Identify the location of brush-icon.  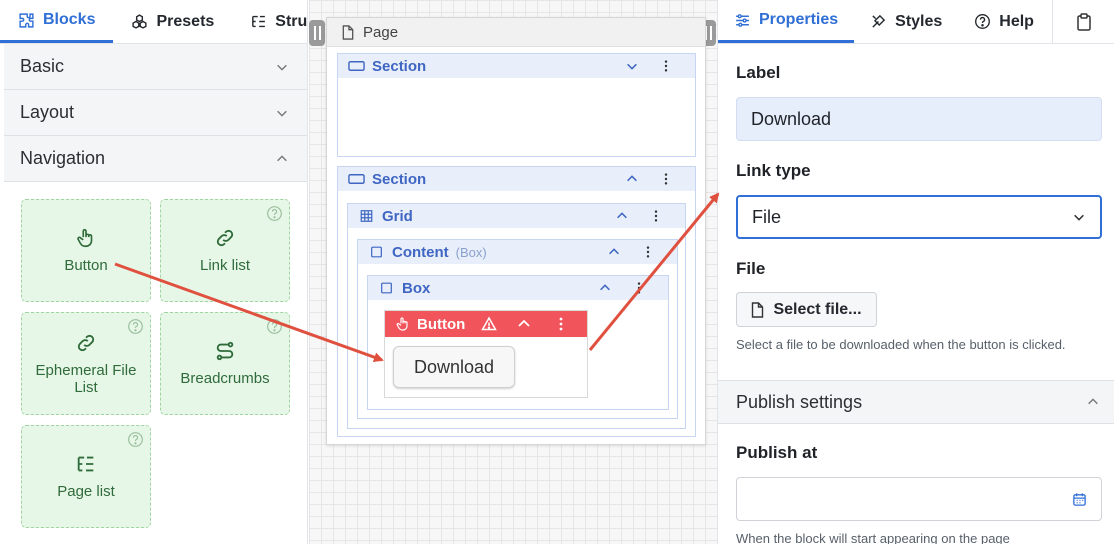
(879, 21).